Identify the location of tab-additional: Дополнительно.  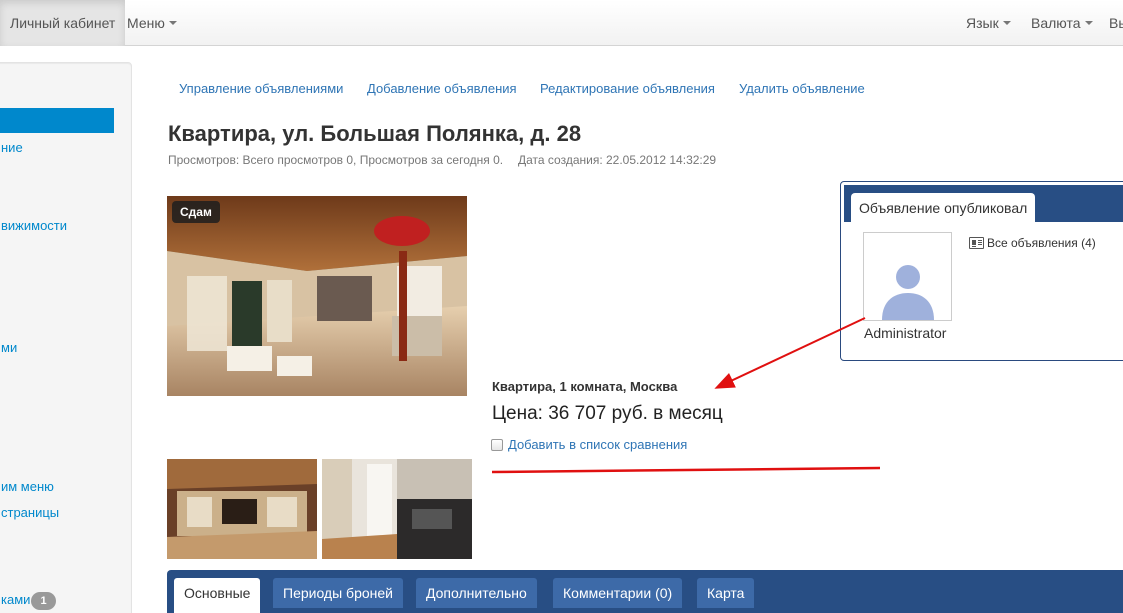
(476, 593).